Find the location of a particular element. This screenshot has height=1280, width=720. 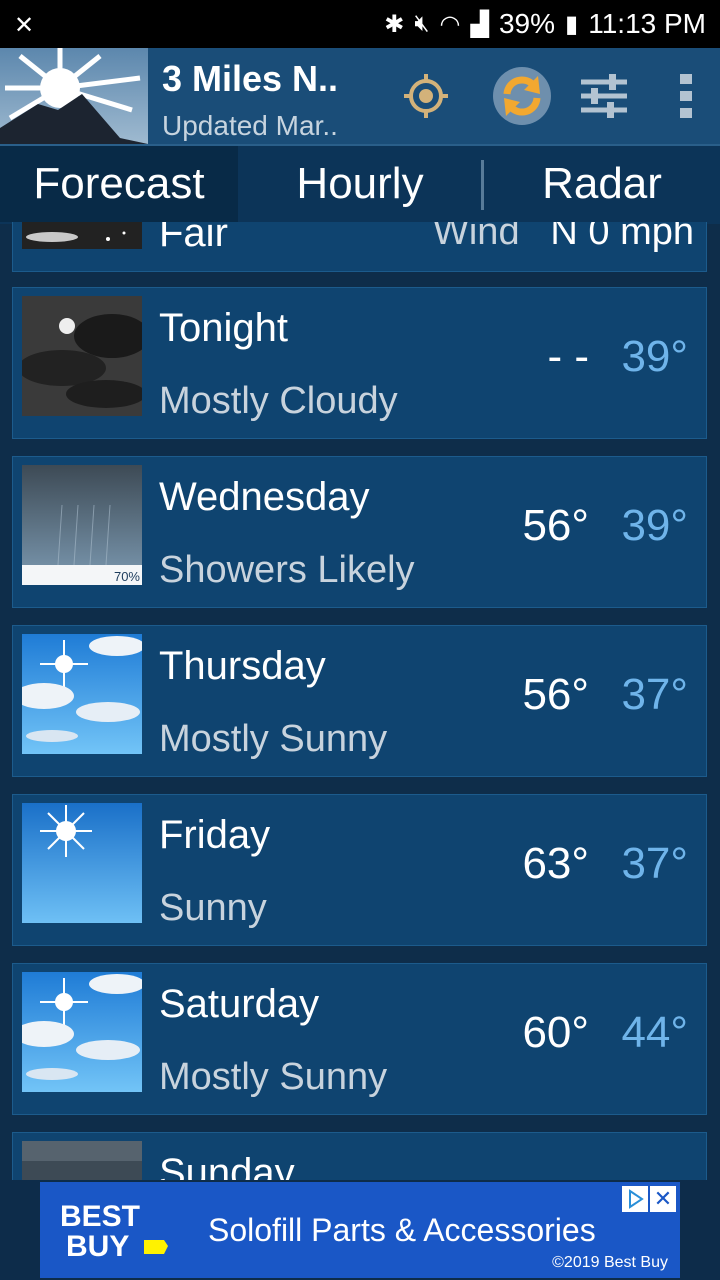

day-label: Saturday is located at coordinates (239, 1004).